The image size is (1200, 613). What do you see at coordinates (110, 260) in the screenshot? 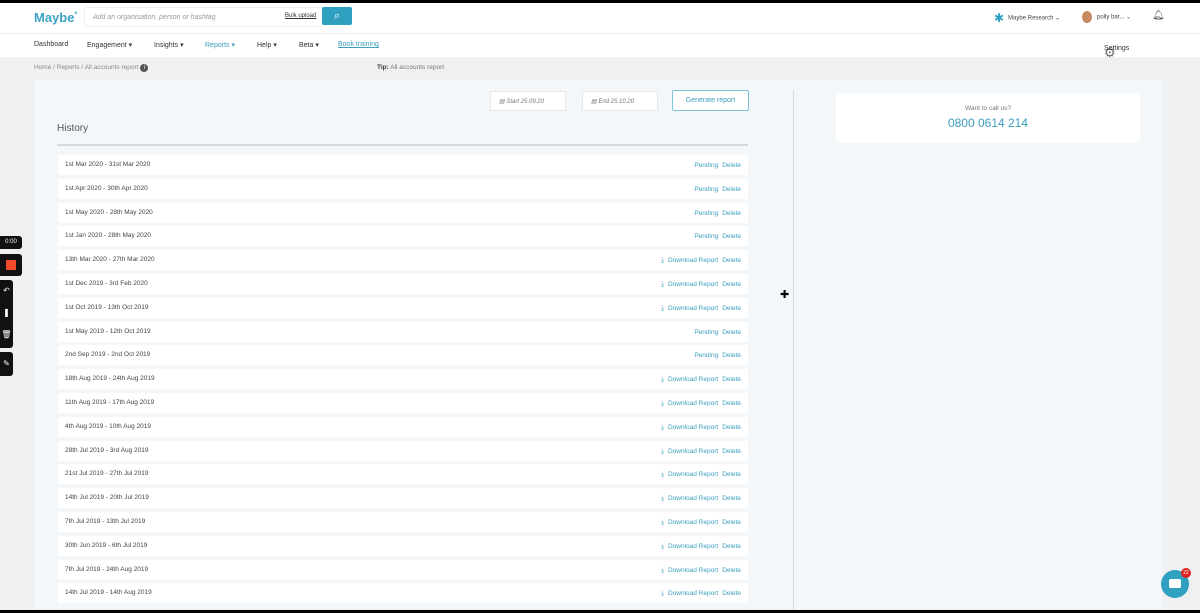
I see `date-range: 13th Mar 2020 - 27th Mar 2020` at bounding box center [110, 260].